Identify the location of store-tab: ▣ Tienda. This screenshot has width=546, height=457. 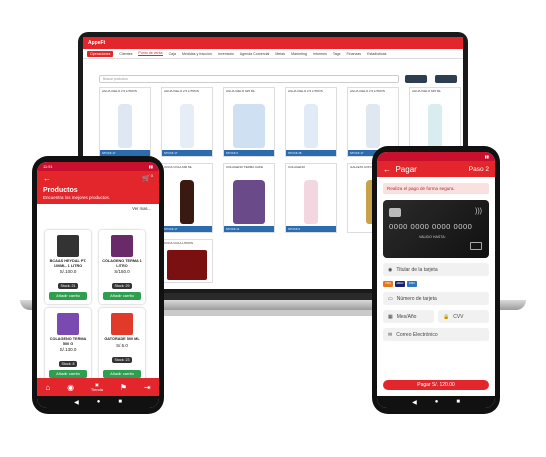
(97, 387).